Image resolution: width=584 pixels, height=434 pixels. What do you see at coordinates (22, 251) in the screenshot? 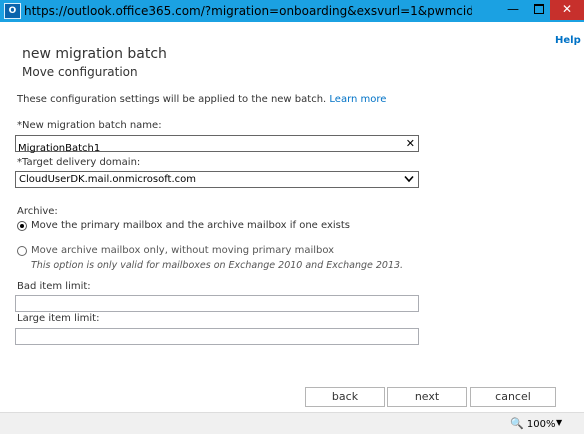
I see `archive-only-radio` at bounding box center [22, 251].